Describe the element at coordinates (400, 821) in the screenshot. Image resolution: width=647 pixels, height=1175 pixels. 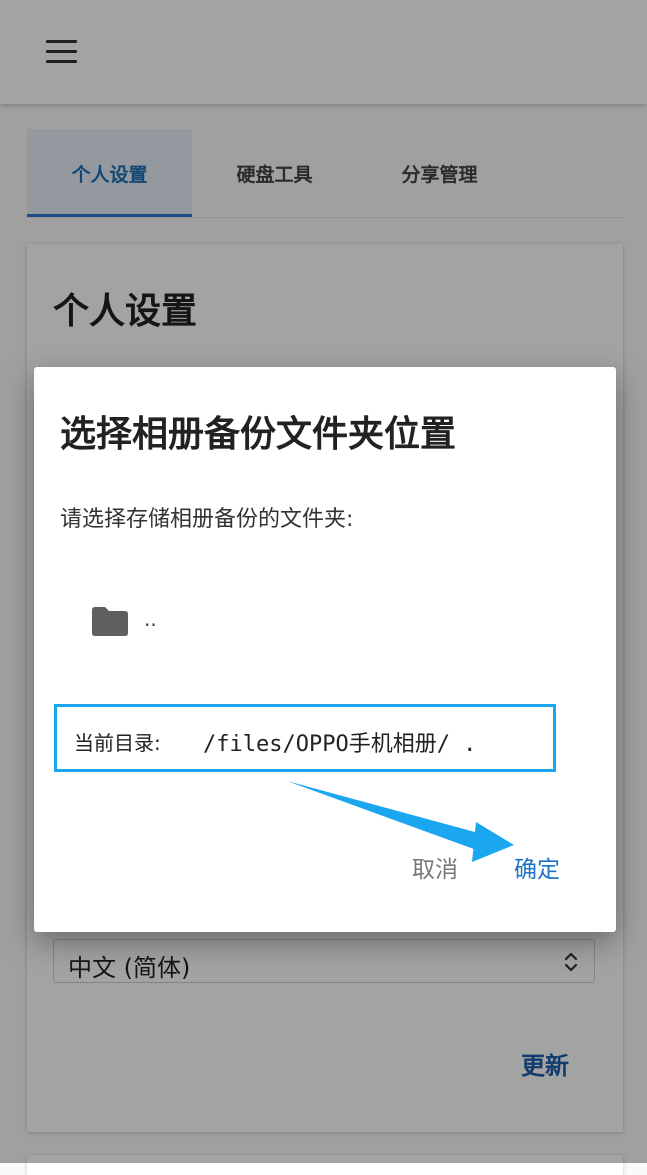
I see `annotation-arrow` at that location.